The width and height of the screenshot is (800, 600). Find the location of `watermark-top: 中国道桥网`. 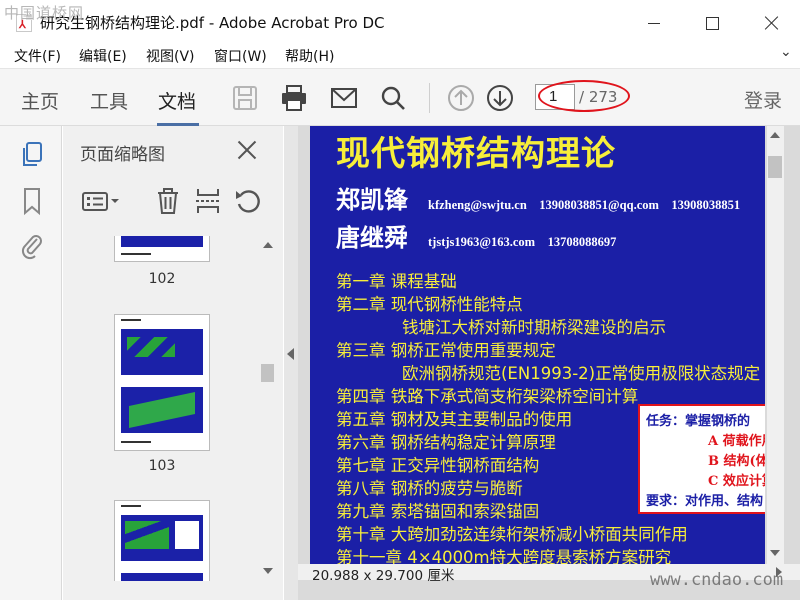

watermark-top: 中国道桥网 is located at coordinates (44, 13).